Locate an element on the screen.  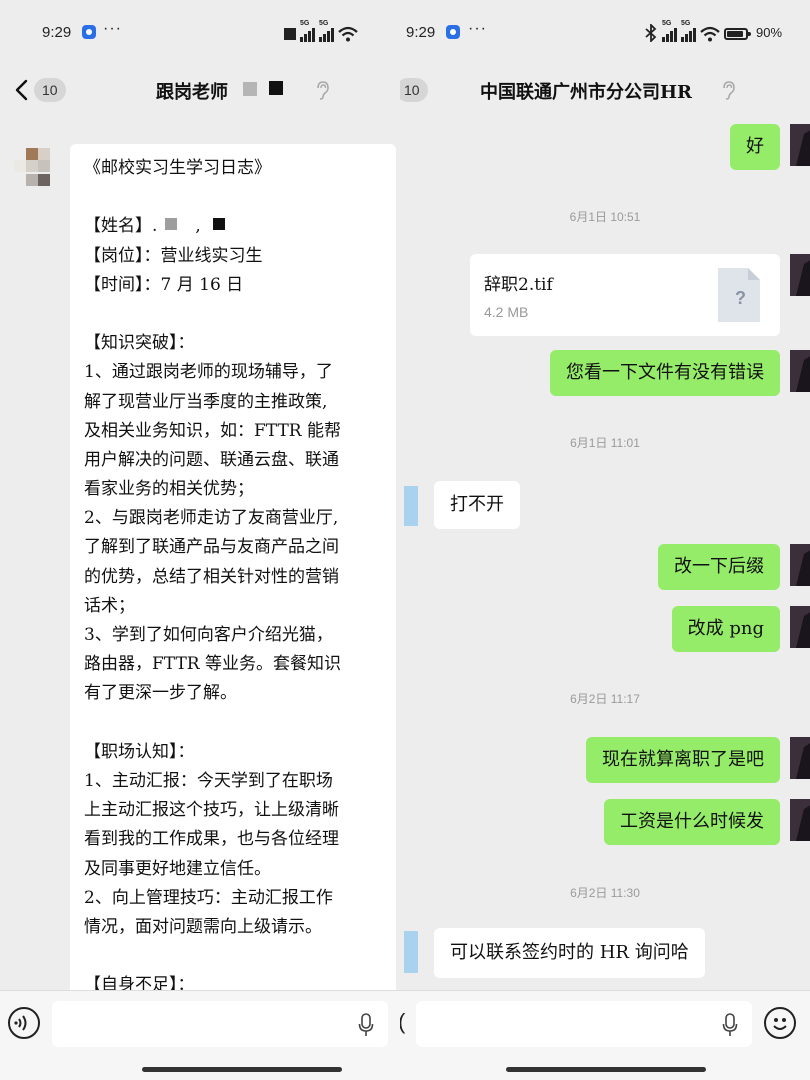
file-message-card: 辞职2.tif 4.2 MB ? is located at coordinates (625, 295).